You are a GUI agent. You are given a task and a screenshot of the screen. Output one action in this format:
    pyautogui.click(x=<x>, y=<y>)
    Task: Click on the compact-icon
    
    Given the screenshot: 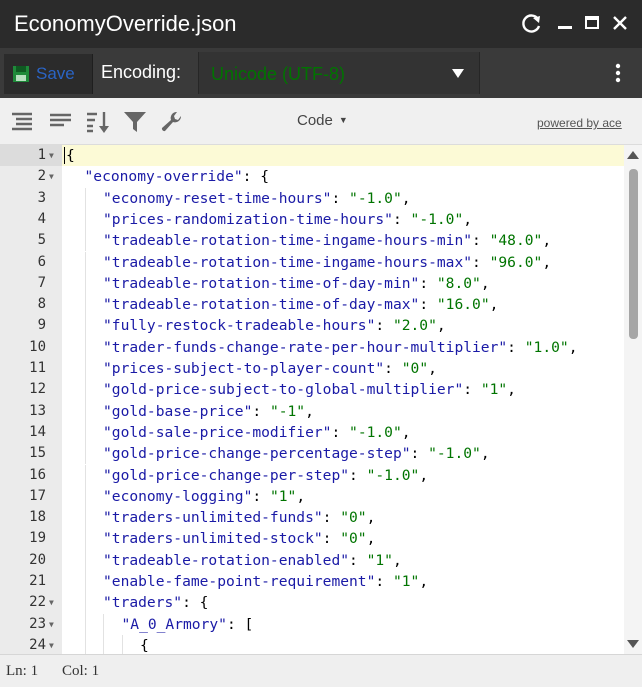 What is the action you would take?
    pyautogui.click(x=61, y=122)
    